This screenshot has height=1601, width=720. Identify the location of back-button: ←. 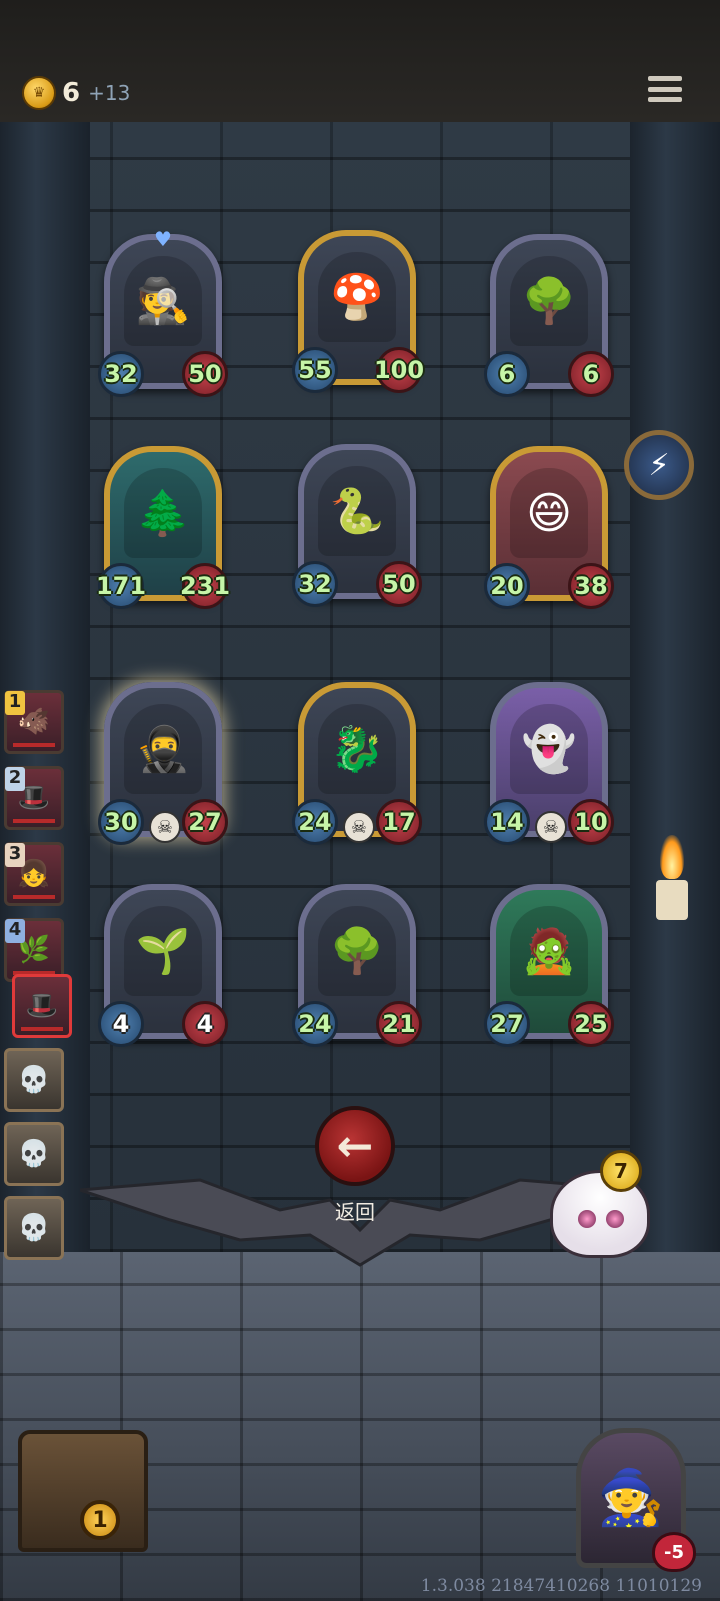
(355, 1146).